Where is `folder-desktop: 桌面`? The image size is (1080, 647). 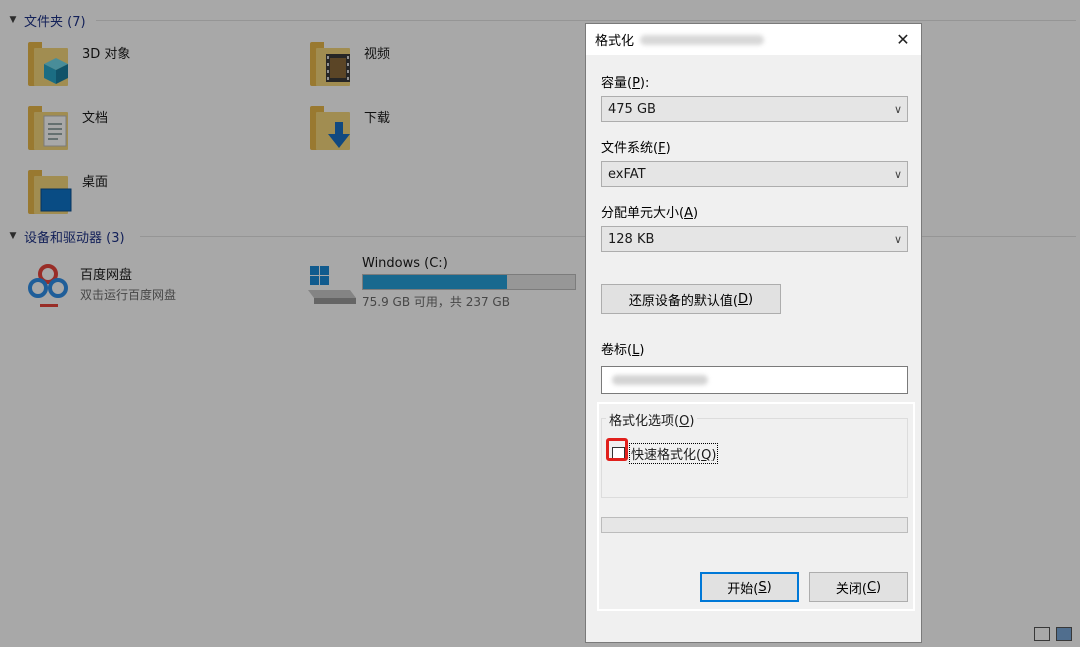 folder-desktop: 桌面 is located at coordinates (67, 193).